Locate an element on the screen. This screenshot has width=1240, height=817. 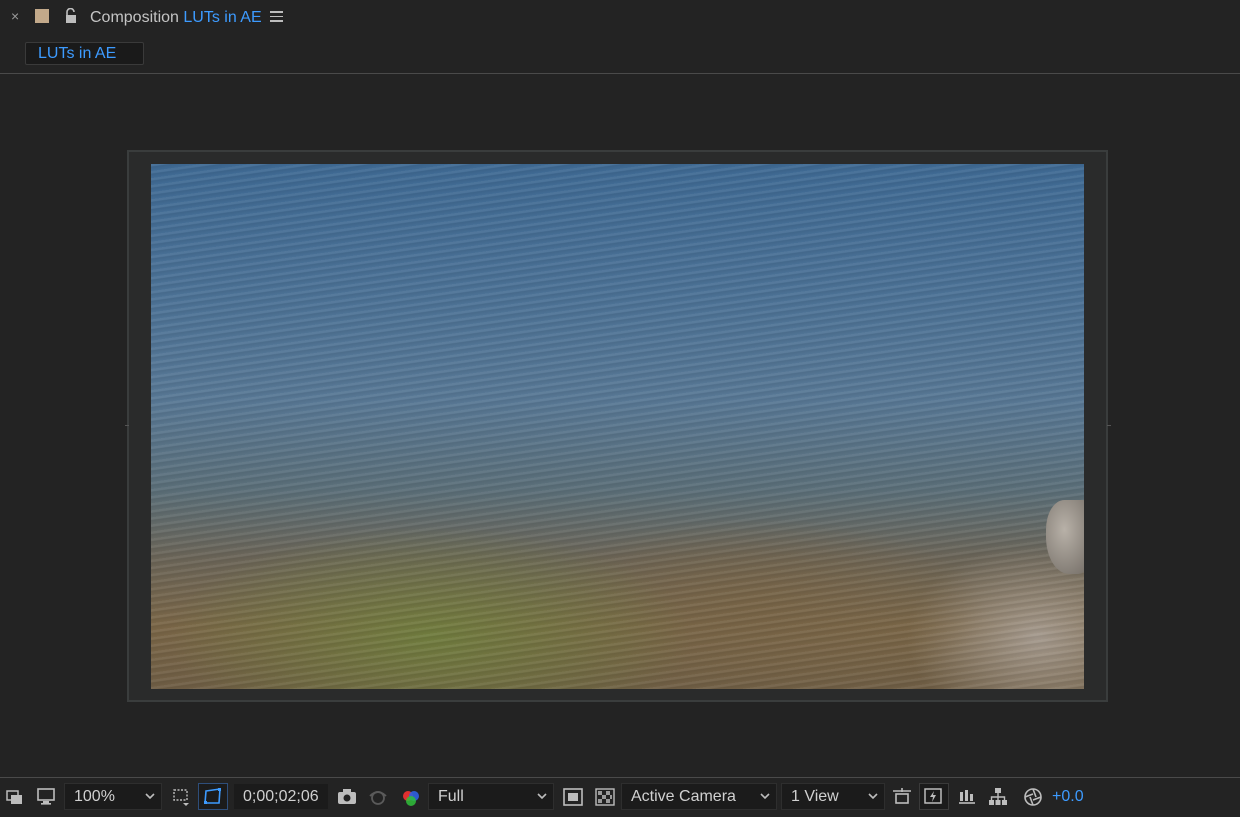
show-snapshot-icon is located at coordinates (378, 797).